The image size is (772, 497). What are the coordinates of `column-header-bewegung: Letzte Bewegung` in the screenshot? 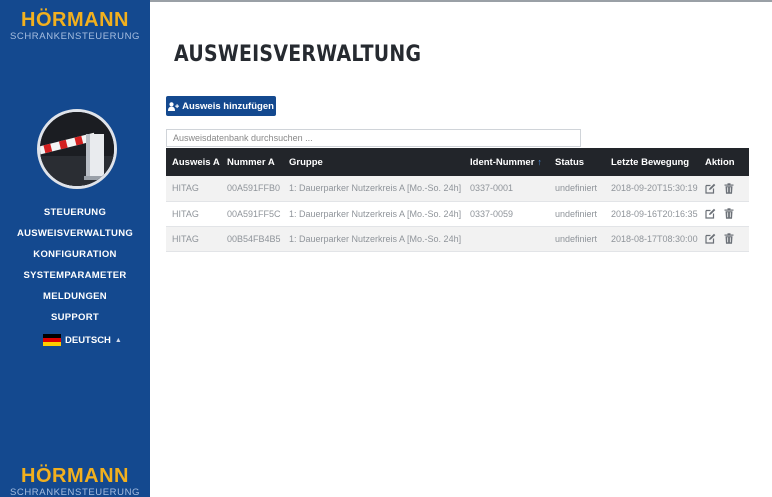 It's located at (652, 162).